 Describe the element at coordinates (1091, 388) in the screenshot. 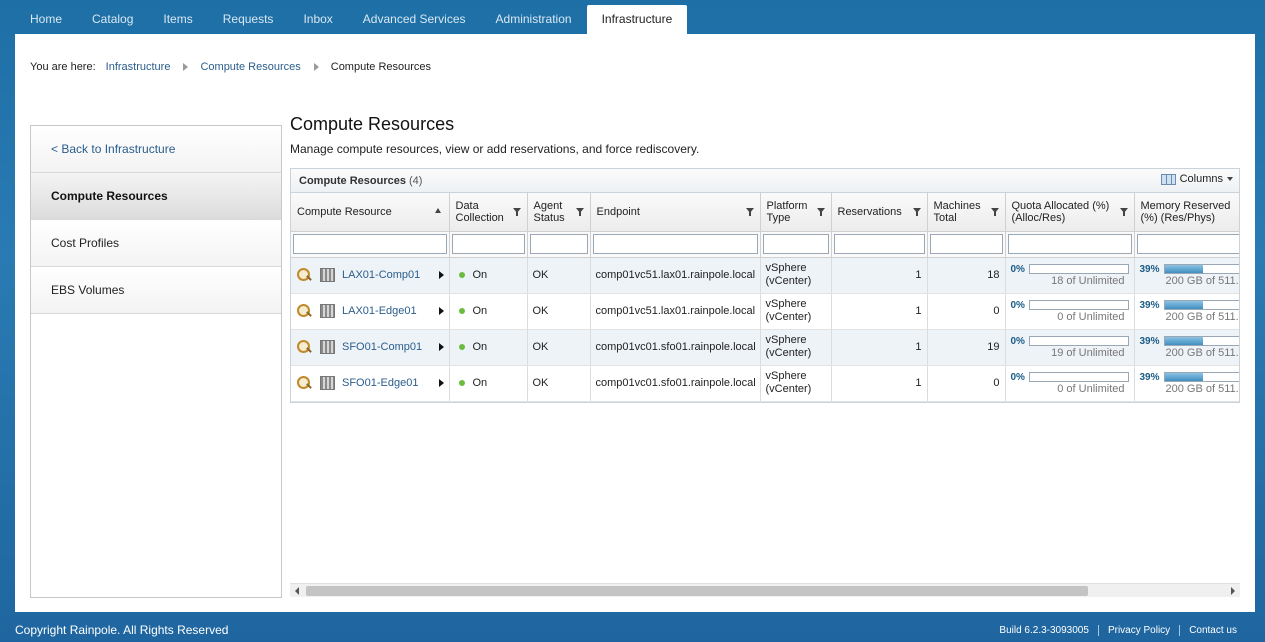

I see `quota-caption: 0 of Unlimited` at that location.